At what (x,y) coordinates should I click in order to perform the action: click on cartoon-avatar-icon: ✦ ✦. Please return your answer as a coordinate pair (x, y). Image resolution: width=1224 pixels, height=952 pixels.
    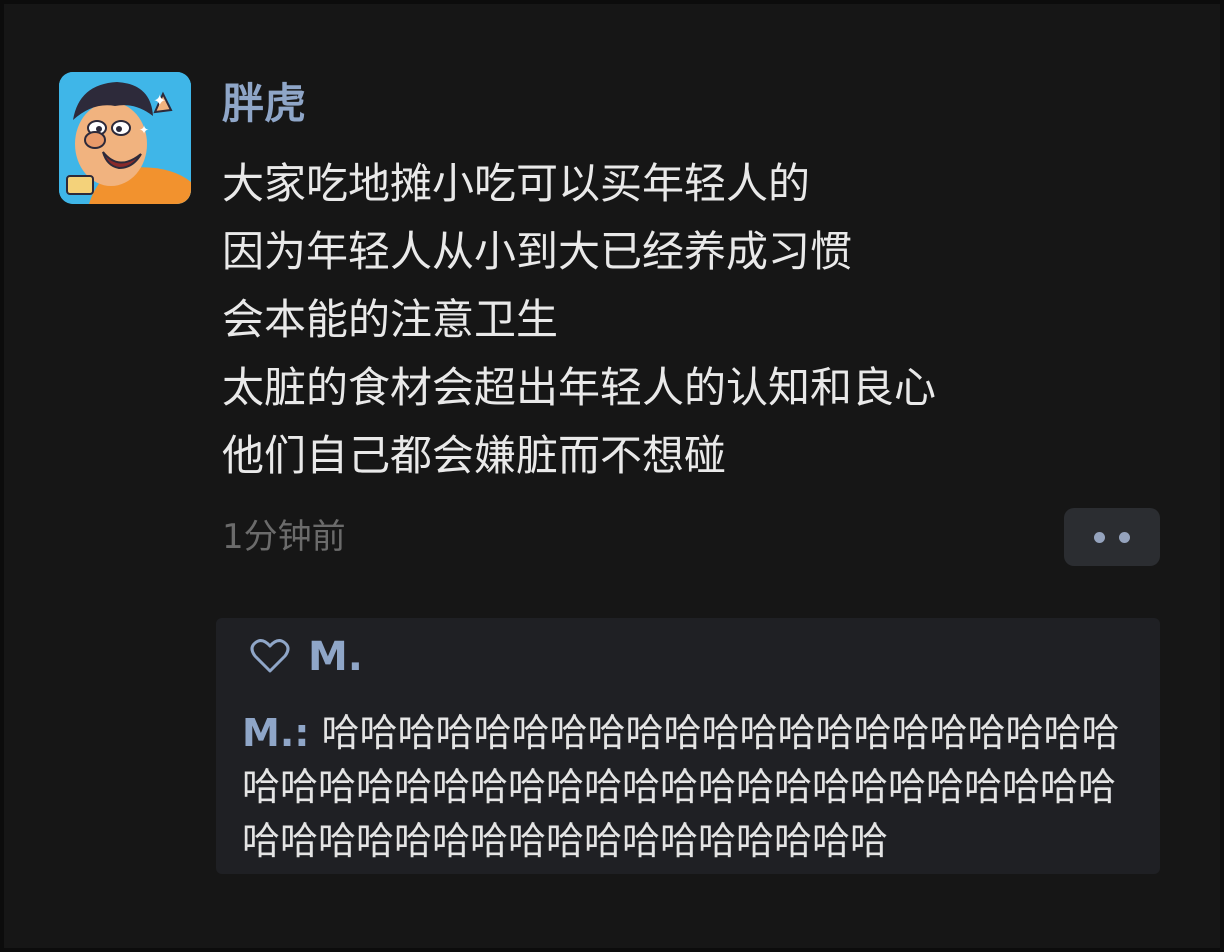
    Looking at the image, I should click on (125, 138).